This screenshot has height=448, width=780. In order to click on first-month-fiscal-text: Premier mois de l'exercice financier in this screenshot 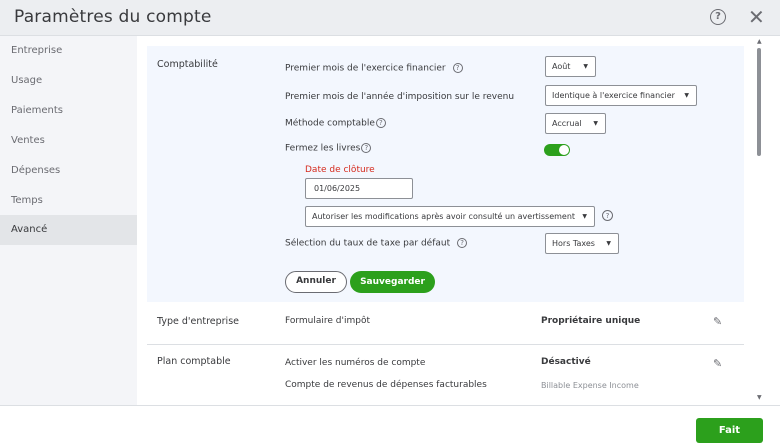, I will do `click(365, 68)`.